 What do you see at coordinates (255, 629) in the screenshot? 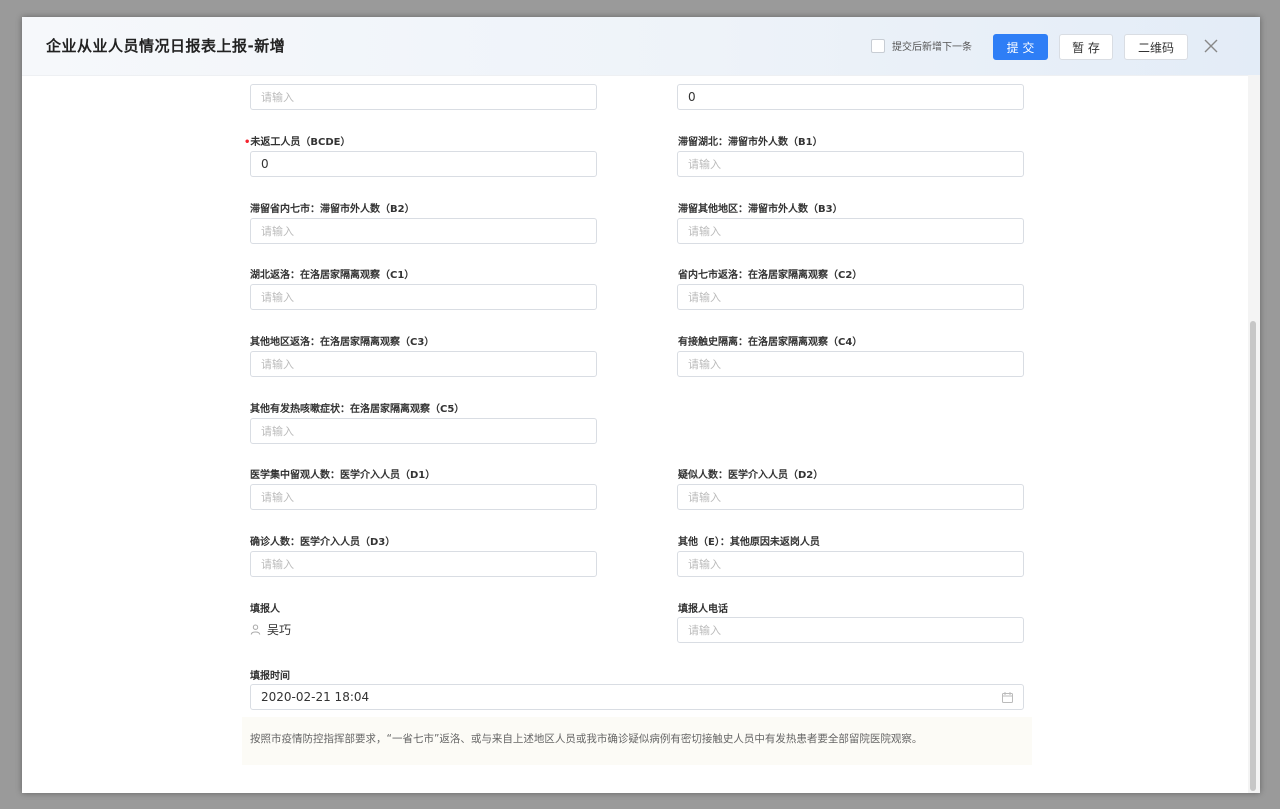
I see `person-icon` at bounding box center [255, 629].